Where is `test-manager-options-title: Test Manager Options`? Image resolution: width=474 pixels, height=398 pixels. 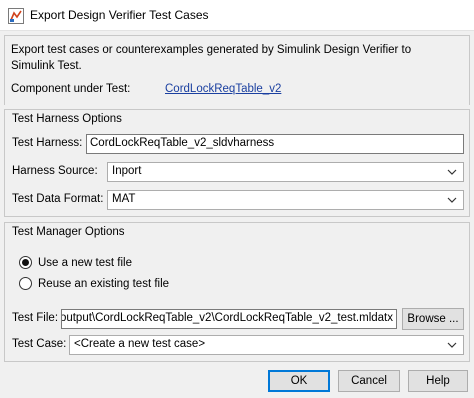
test-manager-options-title: Test Manager Options is located at coordinates (68, 232).